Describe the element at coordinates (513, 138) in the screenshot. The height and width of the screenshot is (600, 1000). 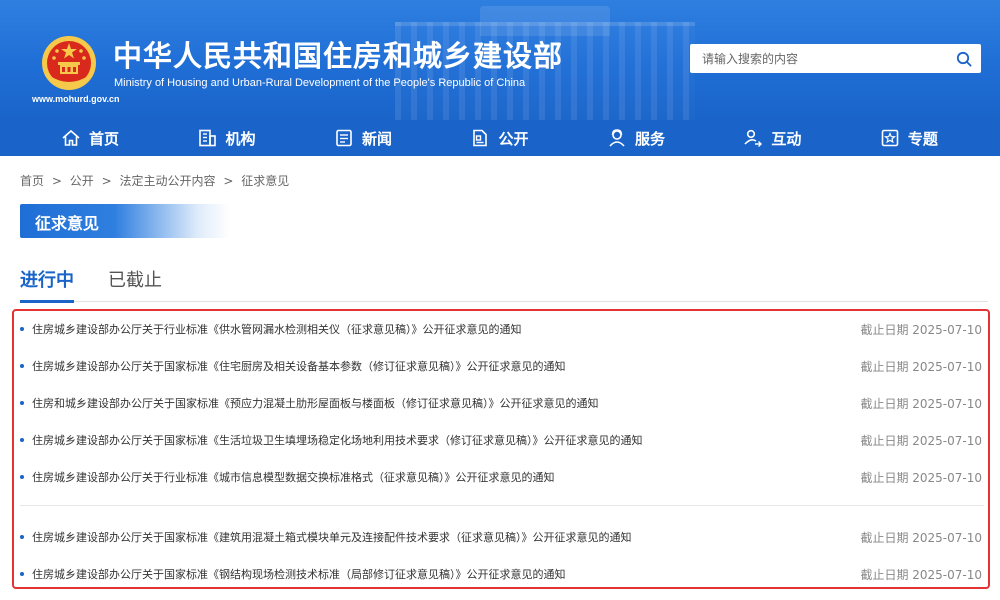
I see `nav-item-label: 公开` at that location.